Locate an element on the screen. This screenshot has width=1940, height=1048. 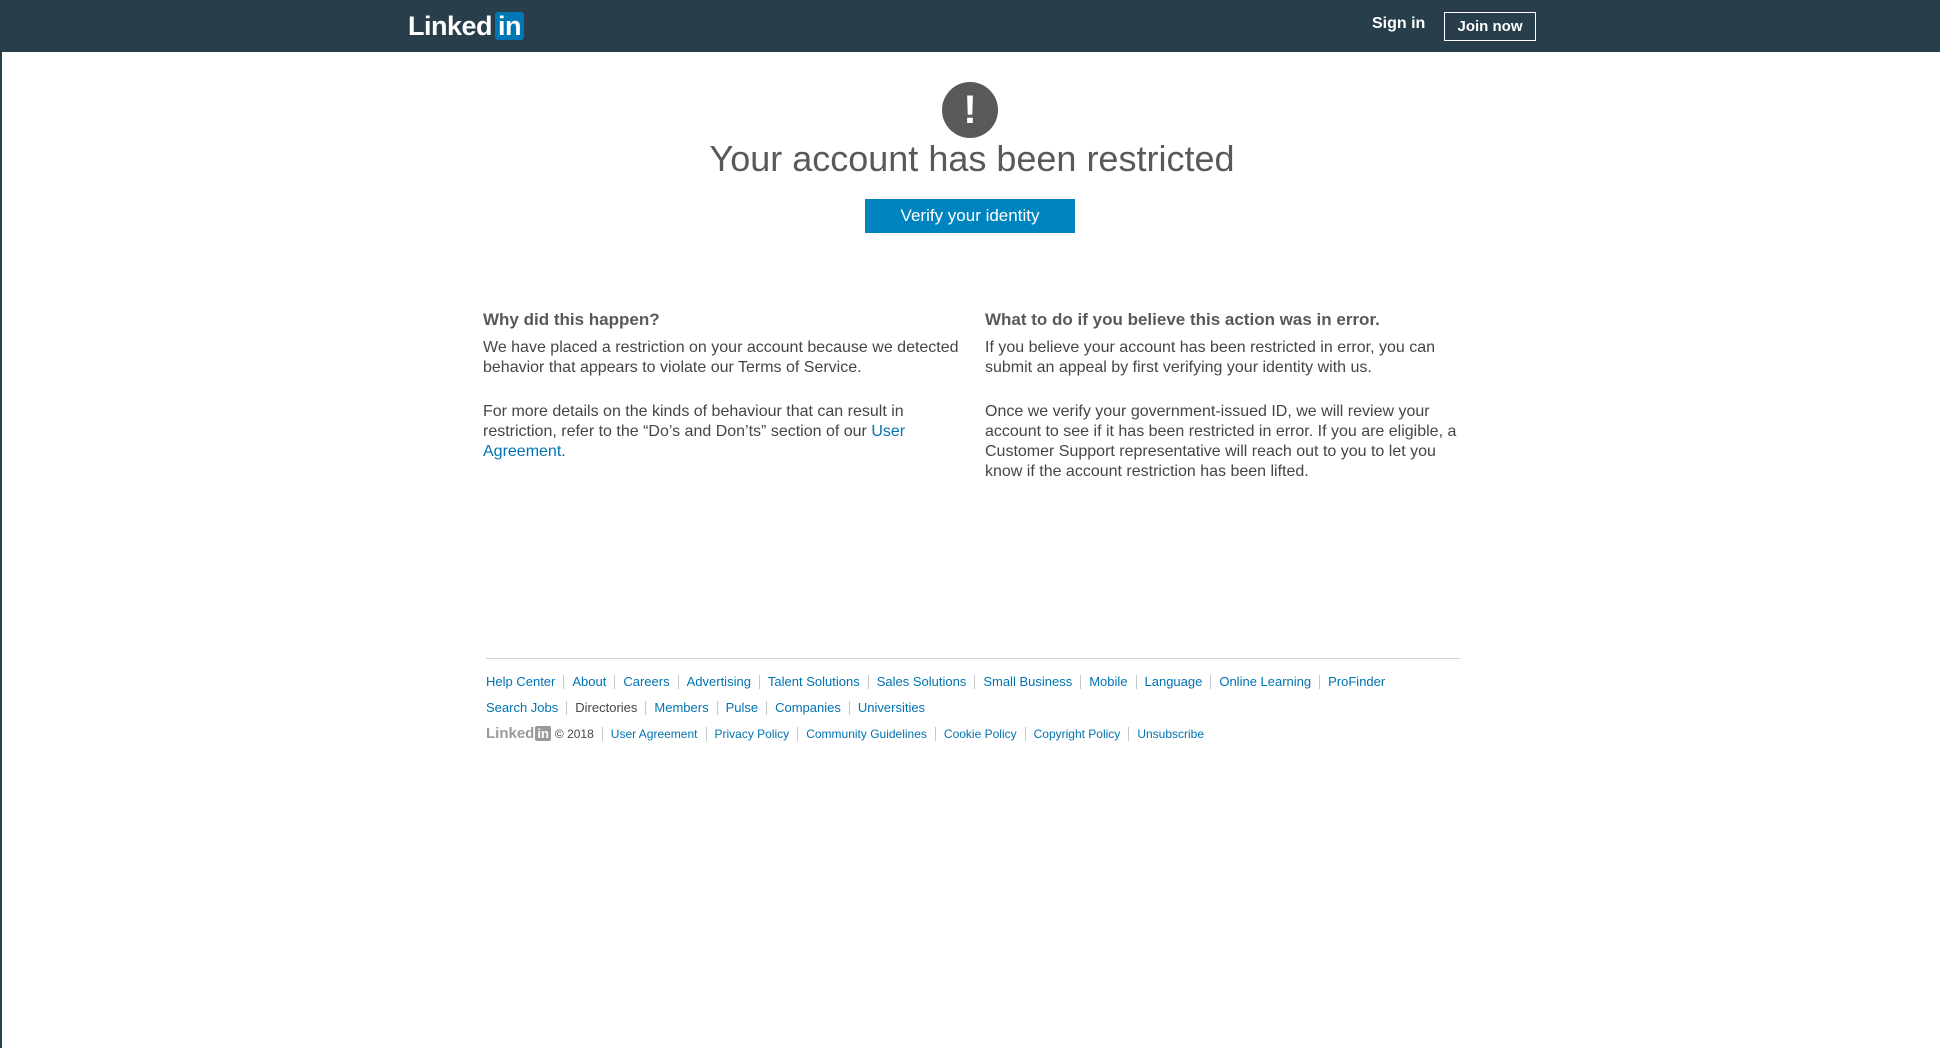
join-now-button: Join now is located at coordinates (1490, 26).